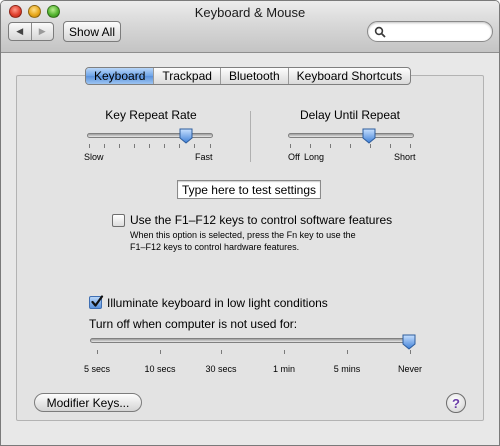 The image size is (500, 446). I want to click on turn-off-stop-label: Never, so click(409, 369).